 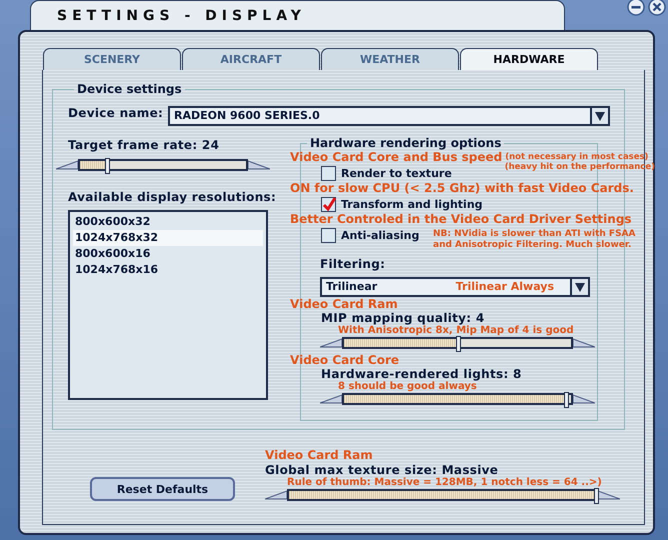 I want to click on group-title: Hardware rendering options, so click(x=405, y=143).